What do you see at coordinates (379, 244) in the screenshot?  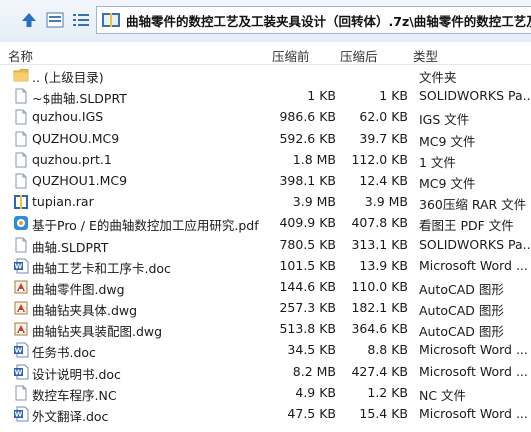 I see `file-packed-size: 313.1 KB` at bounding box center [379, 244].